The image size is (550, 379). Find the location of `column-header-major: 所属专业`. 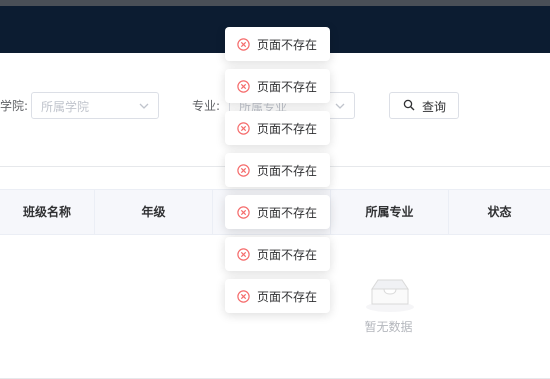

column-header-major: 所属专业 is located at coordinates (389, 212).